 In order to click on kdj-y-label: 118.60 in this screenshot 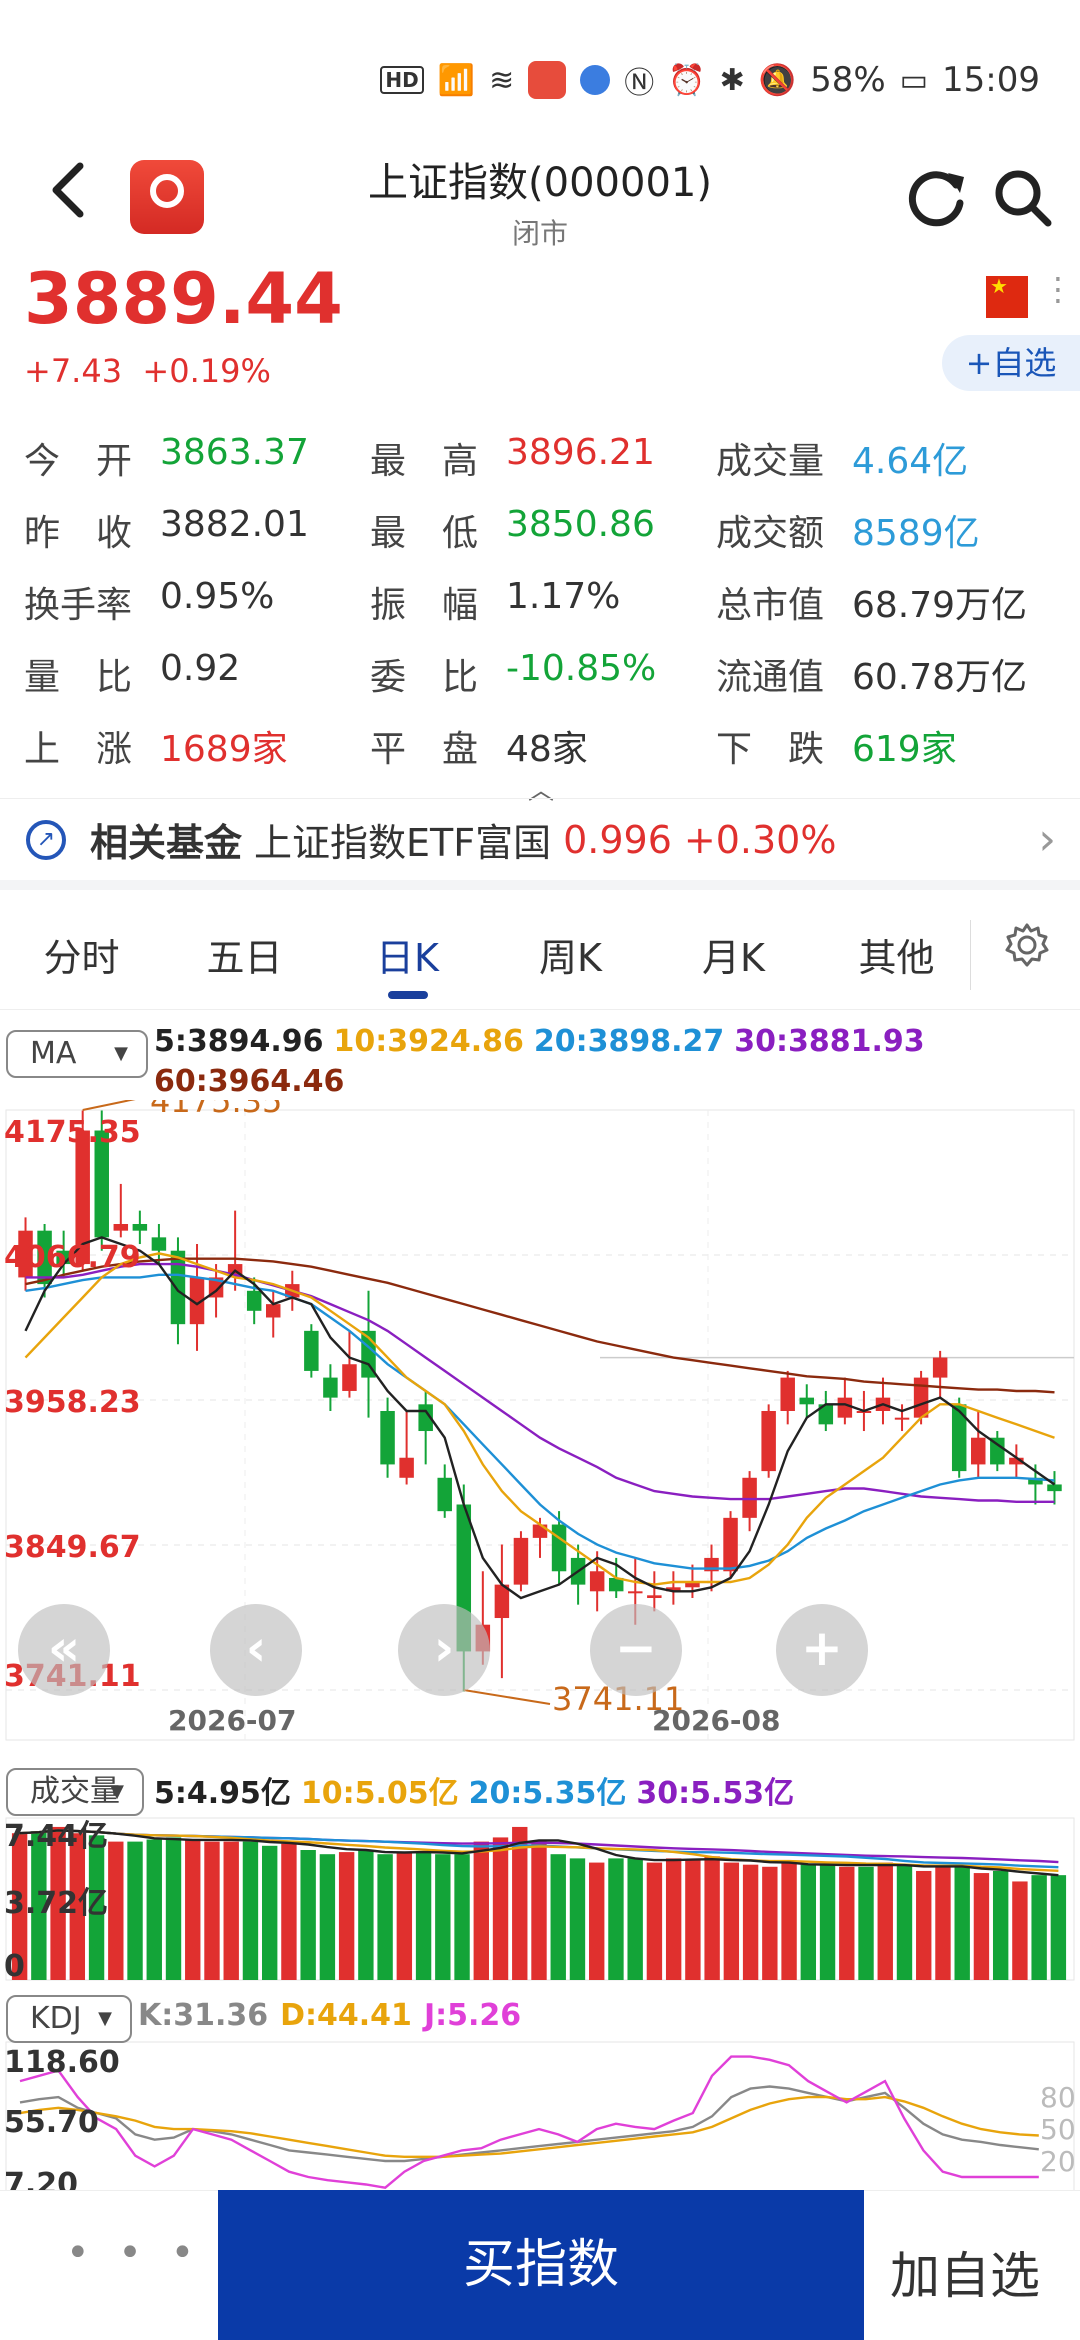, I will do `click(62, 2062)`.